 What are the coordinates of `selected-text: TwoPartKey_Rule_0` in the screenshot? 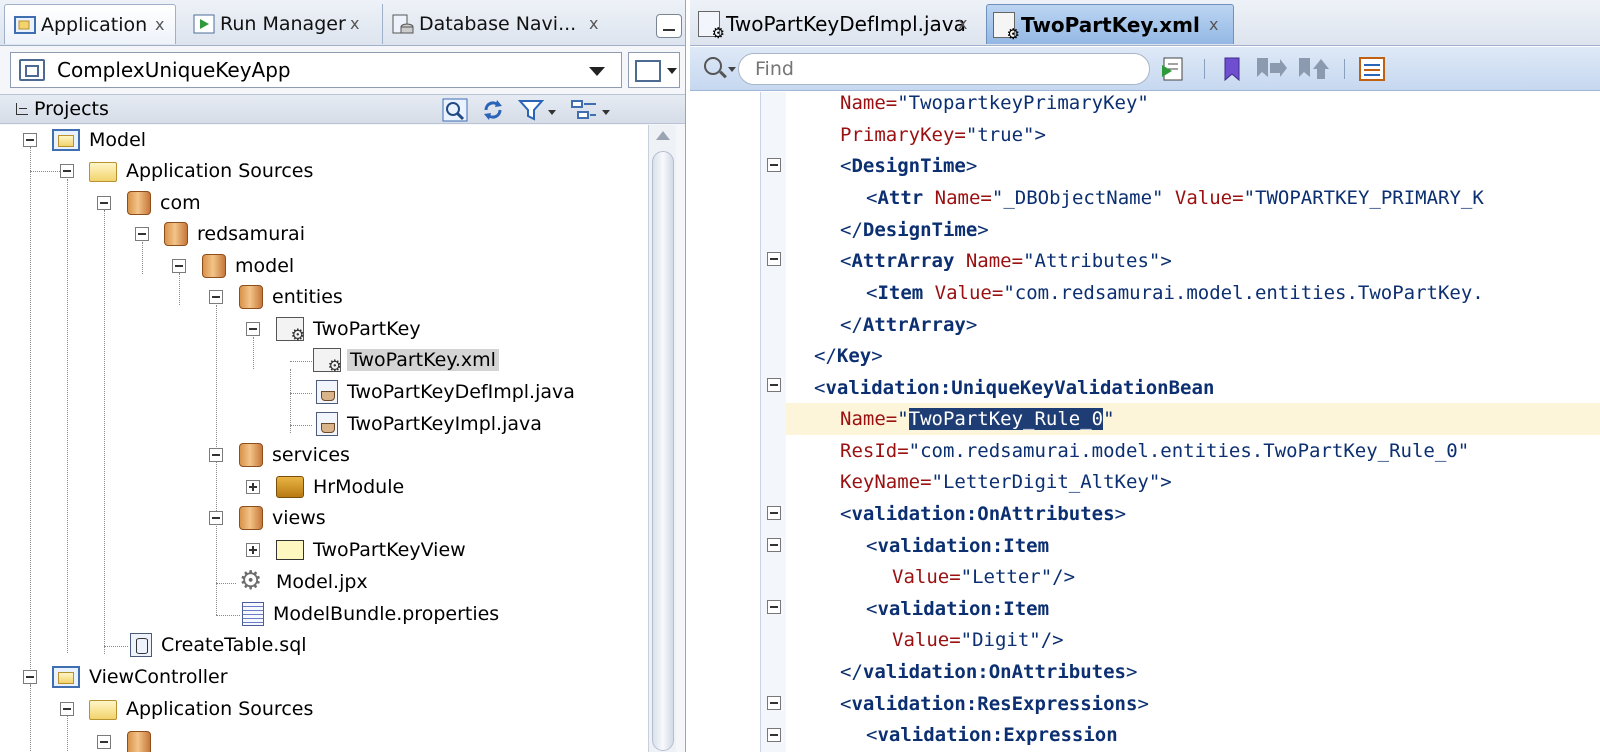 It's located at (1006, 419).